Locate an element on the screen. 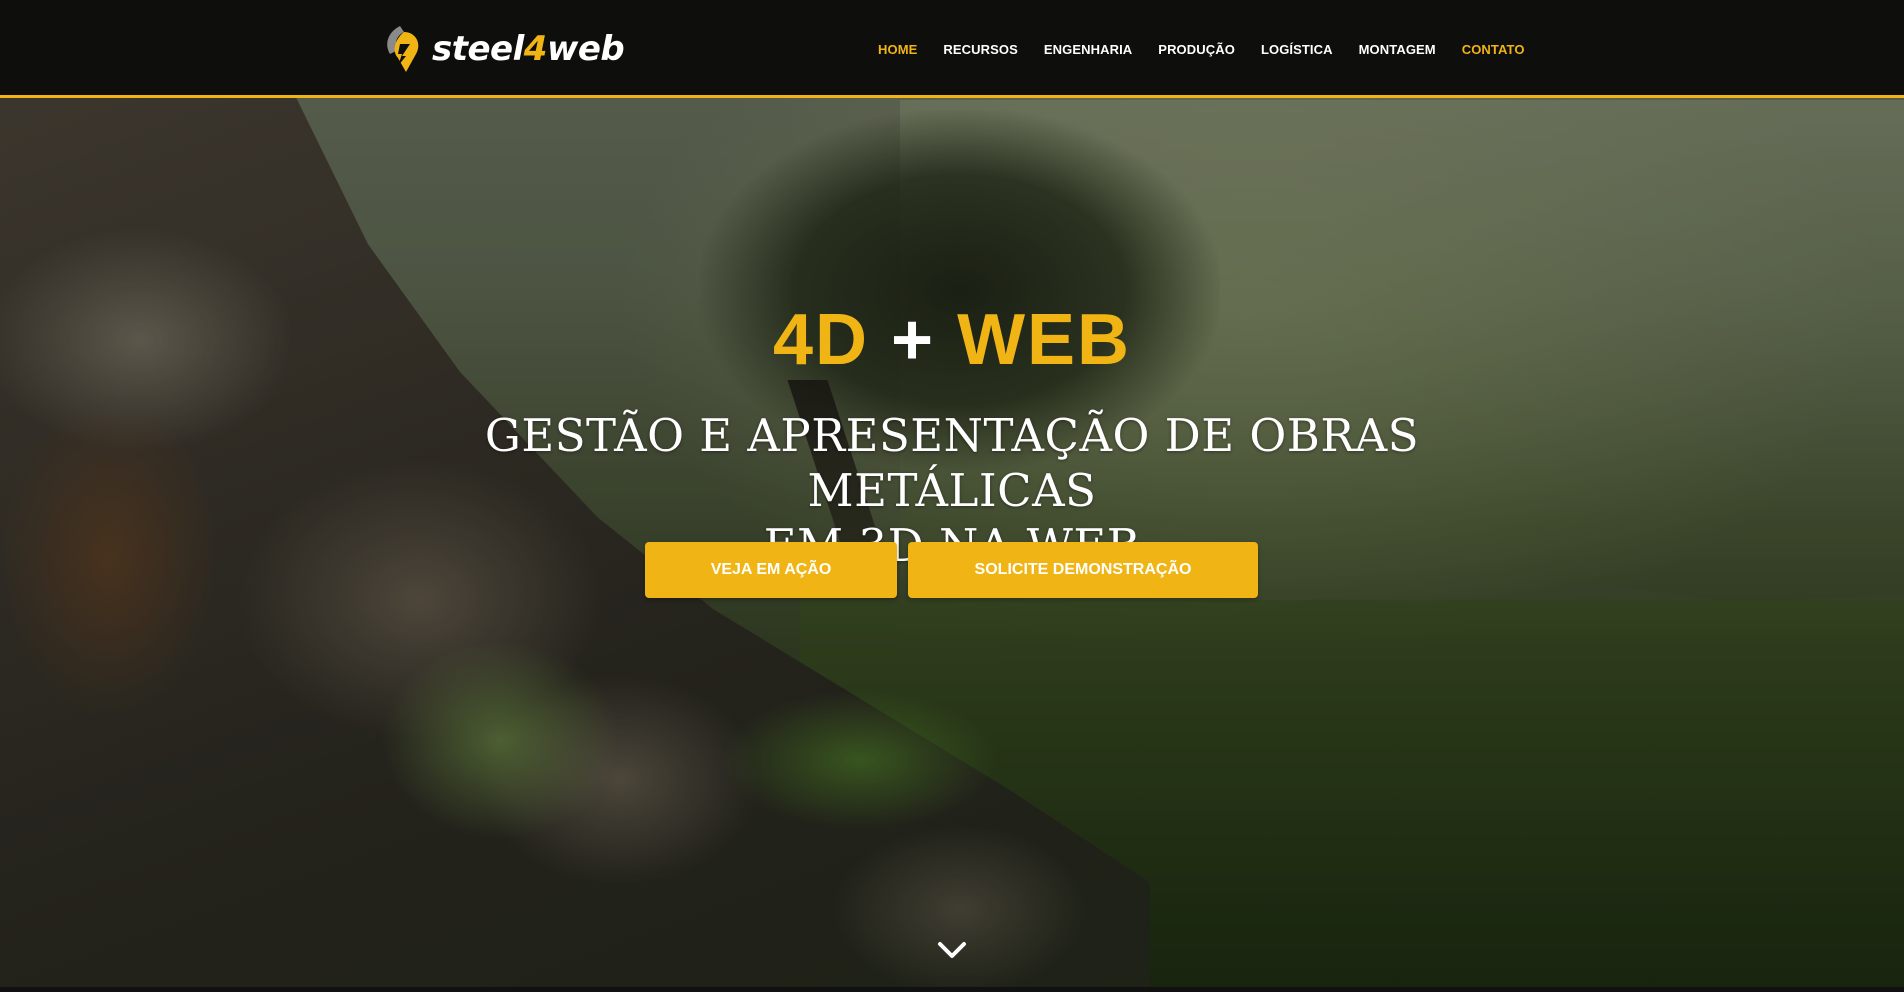  nav-item-montagem: MONTAGEM is located at coordinates (1397, 49).